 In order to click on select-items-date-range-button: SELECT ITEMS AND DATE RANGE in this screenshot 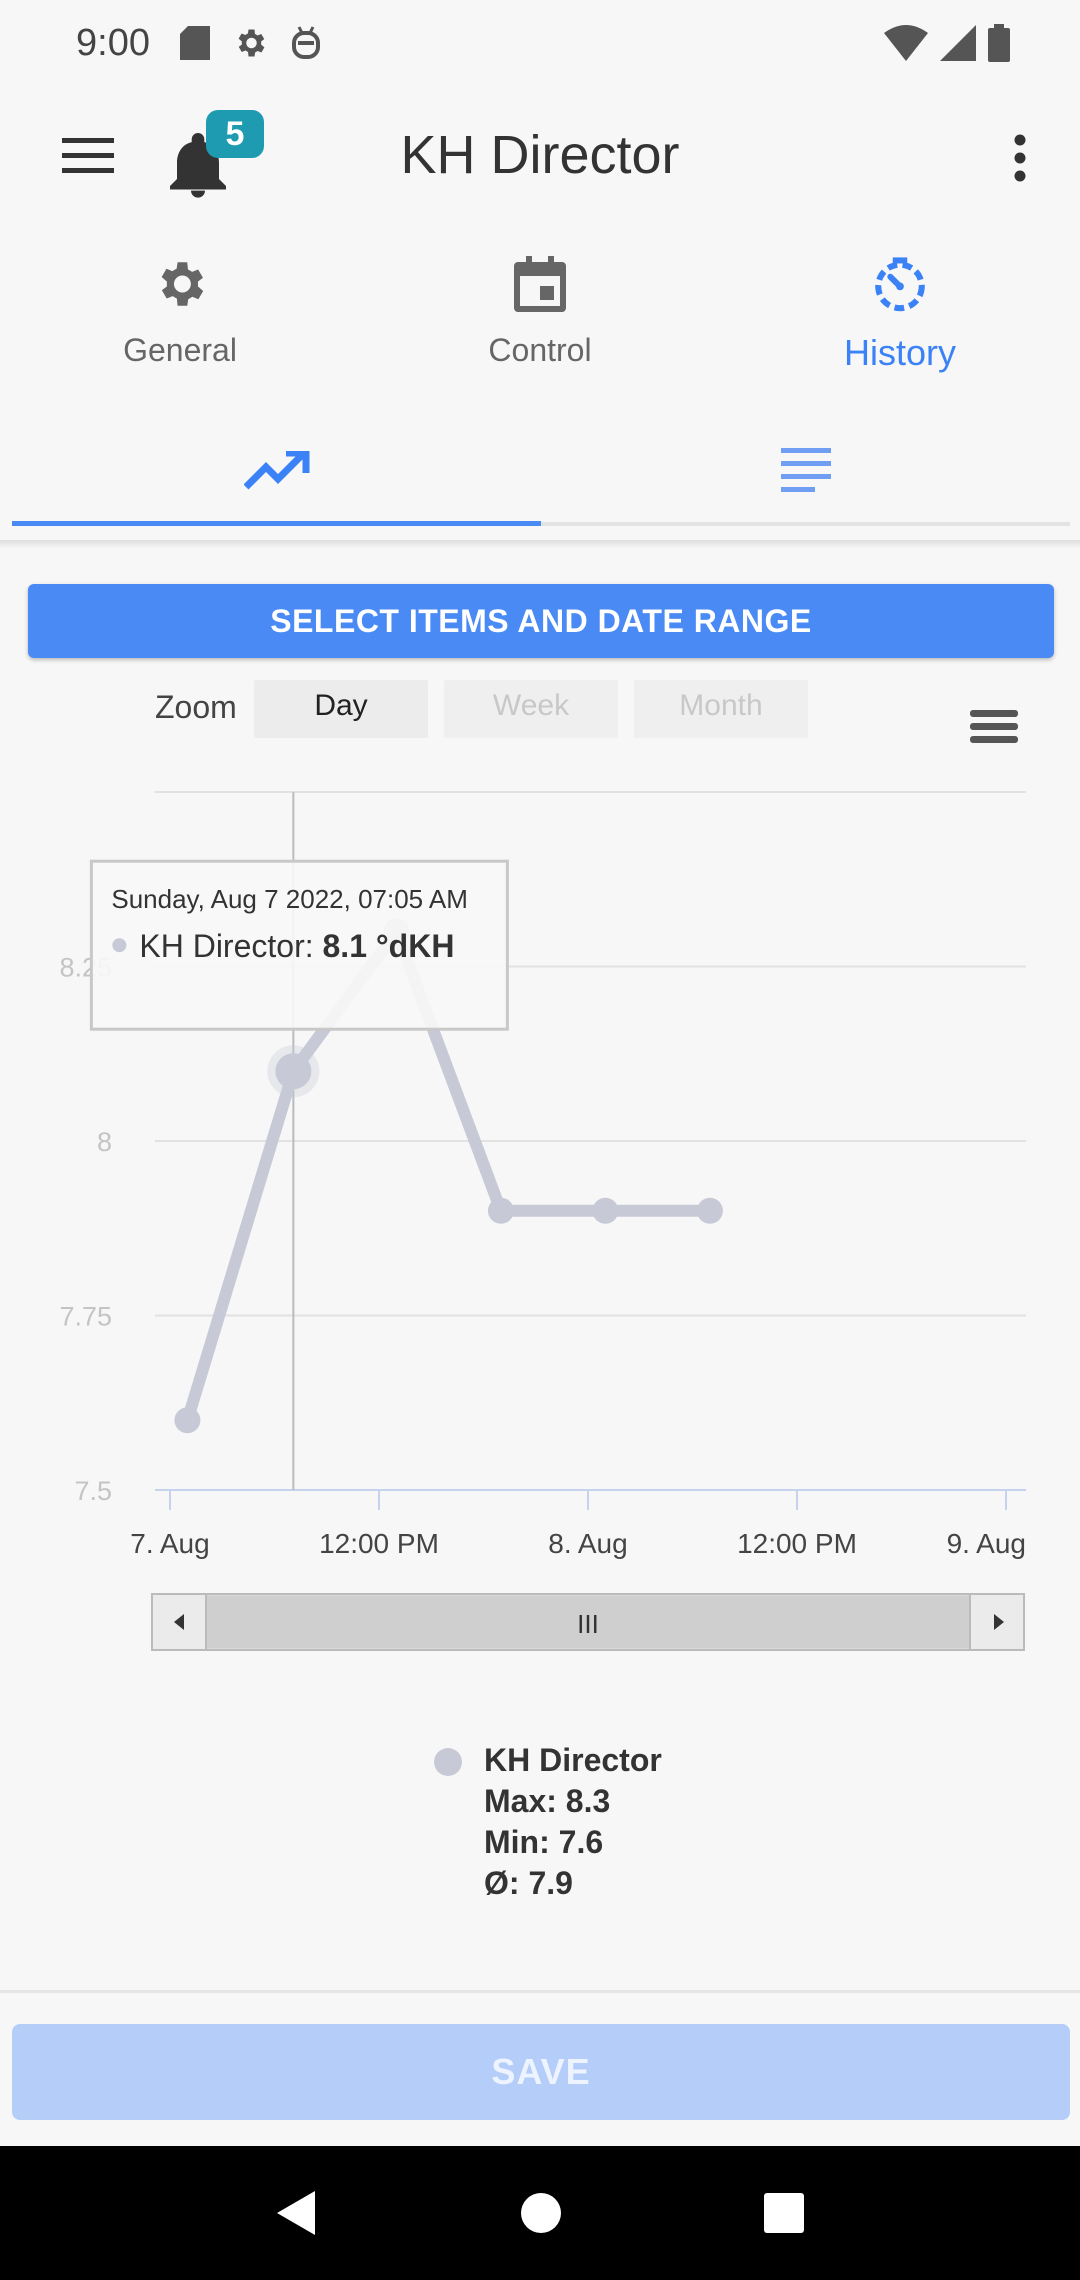, I will do `click(541, 621)`.